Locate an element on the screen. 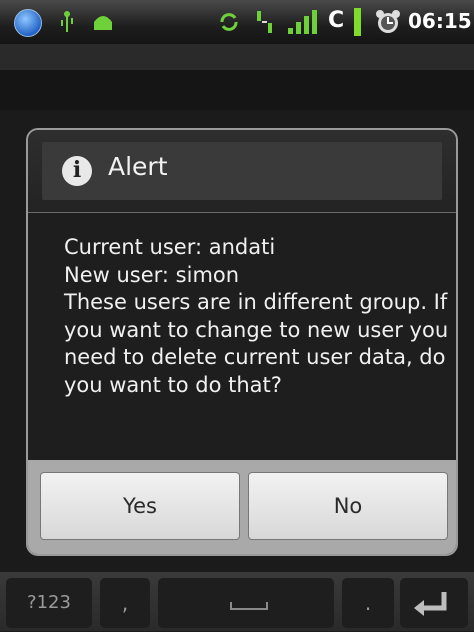 The height and width of the screenshot is (632, 474). dialog-title: Alert is located at coordinates (138, 166).